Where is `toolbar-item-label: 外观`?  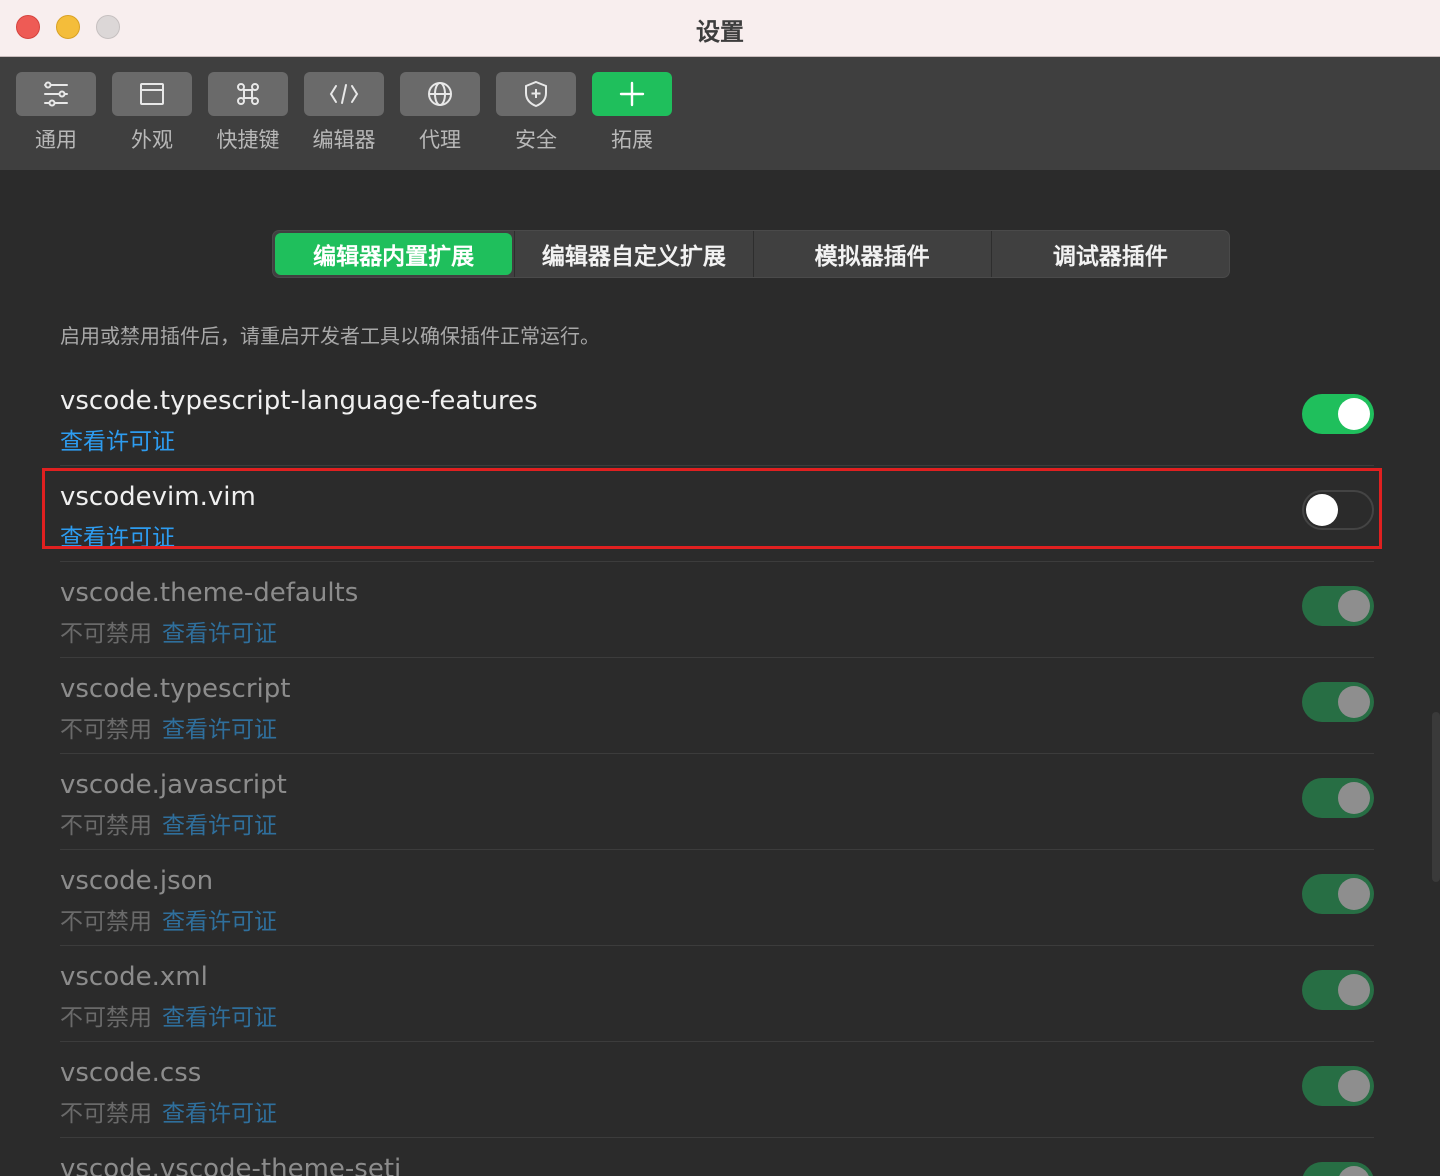
toolbar-item-label: 外观 is located at coordinates (152, 140).